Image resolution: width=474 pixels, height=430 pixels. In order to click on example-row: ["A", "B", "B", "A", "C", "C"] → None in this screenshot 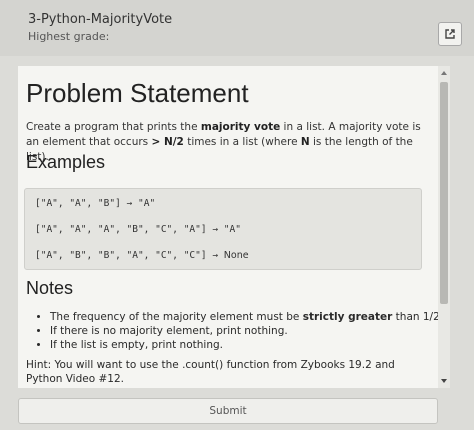, I will do `click(142, 255)`.